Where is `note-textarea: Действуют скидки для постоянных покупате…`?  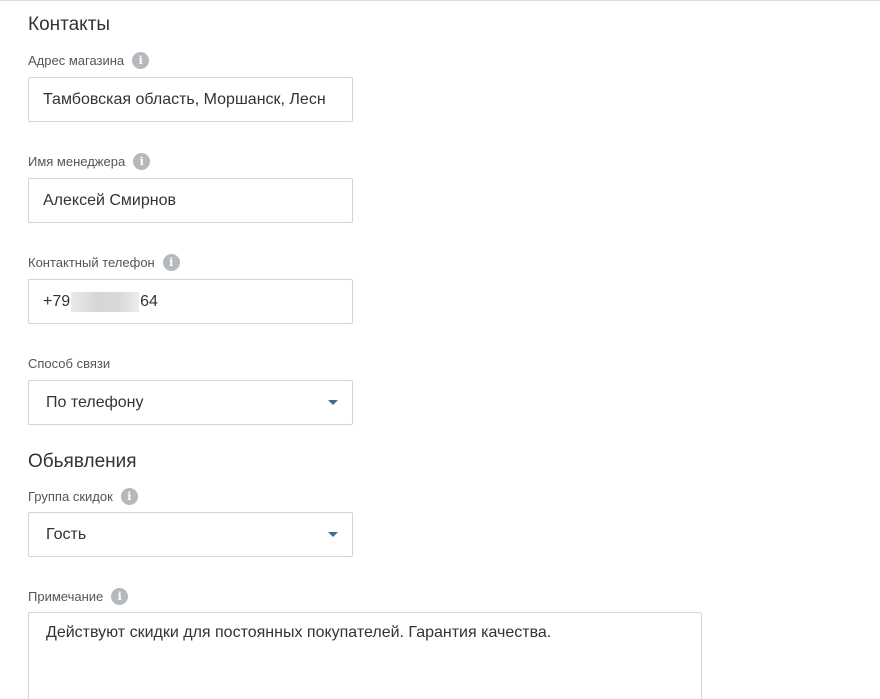 note-textarea: Действуют скидки для постоянных покупате… is located at coordinates (365, 655).